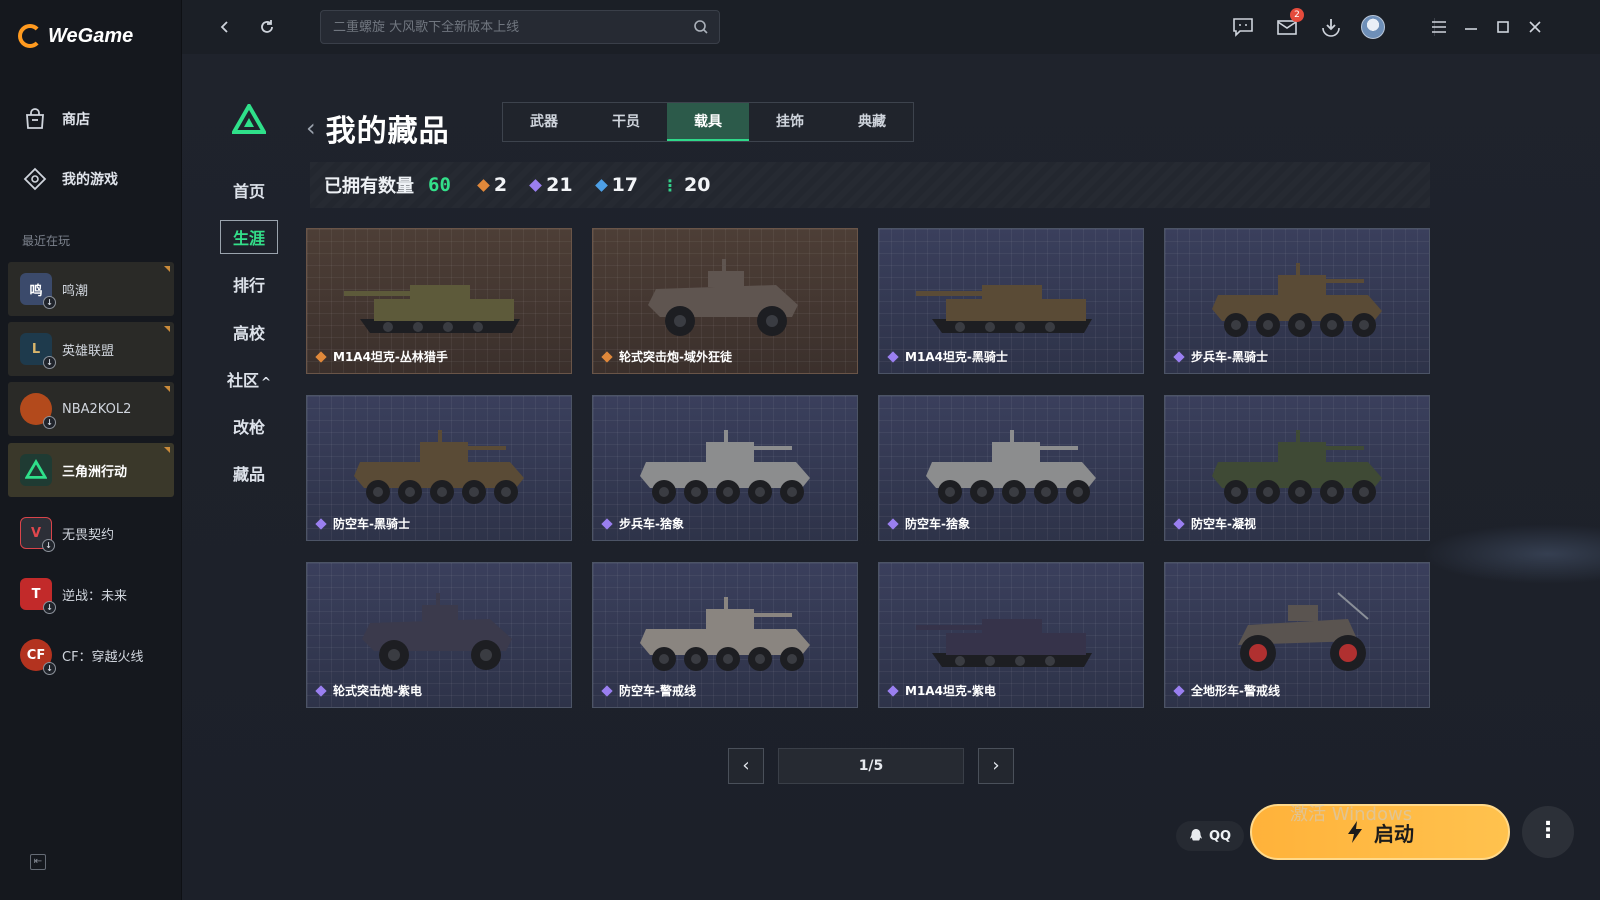 Image resolution: width=1600 pixels, height=900 pixels. I want to click on vehicle-card: 防空车-黑骑士, so click(439, 468).